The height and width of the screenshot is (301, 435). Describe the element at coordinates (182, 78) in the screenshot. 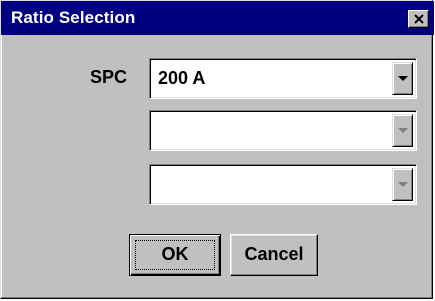

I see `spc-selected-value: 200 A` at that location.